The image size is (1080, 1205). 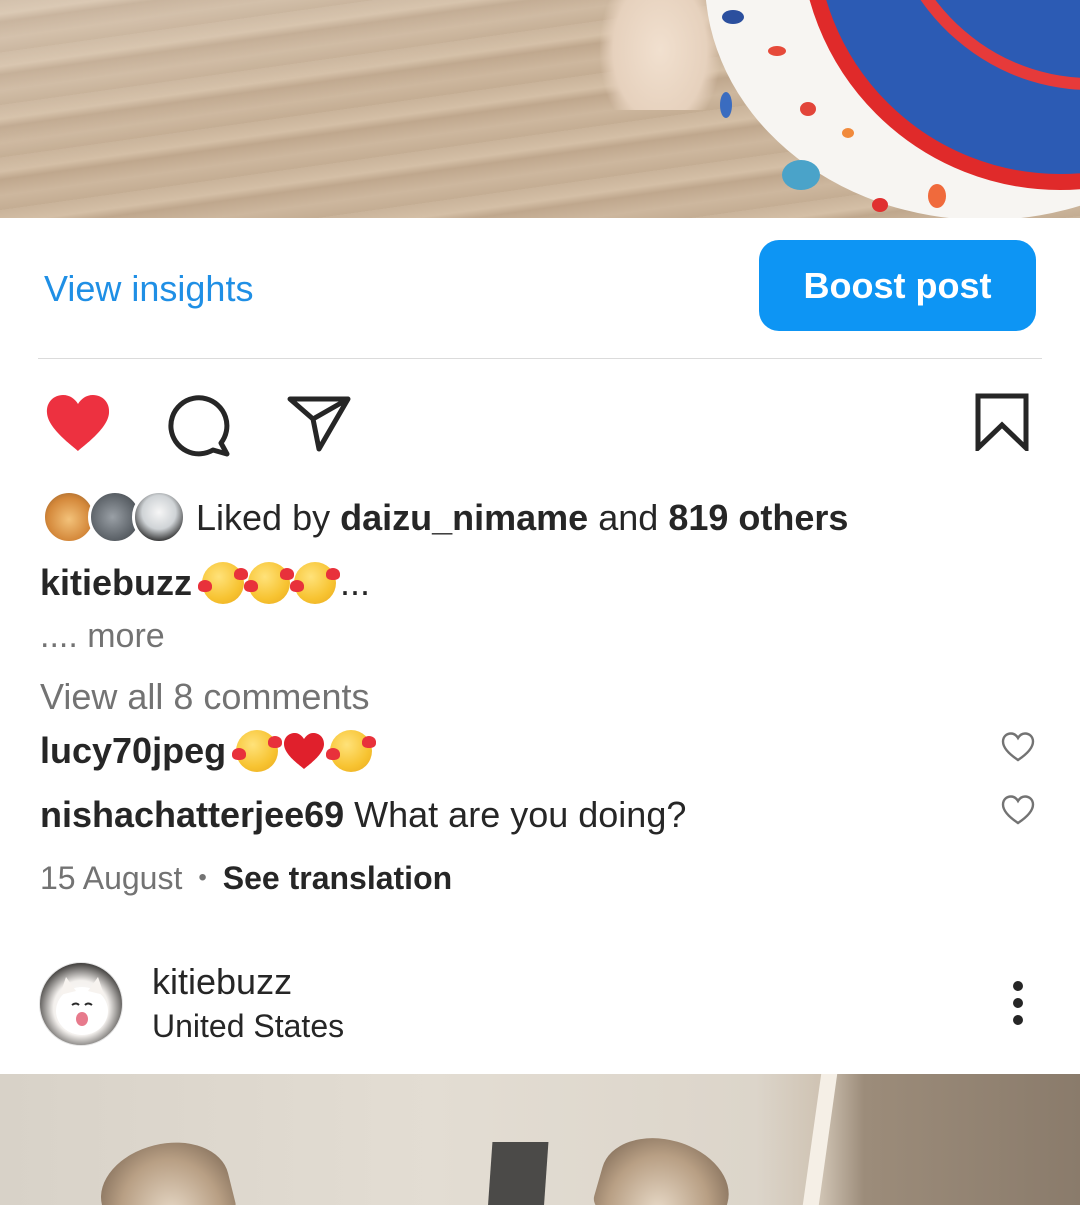 What do you see at coordinates (464, 517) in the screenshot?
I see `liker-username: daizu_nimame` at bounding box center [464, 517].